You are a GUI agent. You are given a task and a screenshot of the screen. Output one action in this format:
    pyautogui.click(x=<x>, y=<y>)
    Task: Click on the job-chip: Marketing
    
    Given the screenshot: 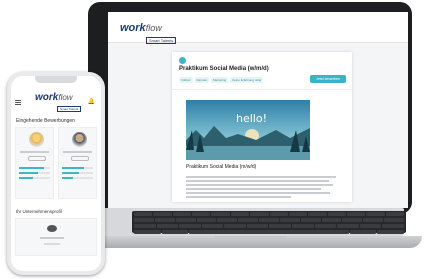 What is the action you would take?
    pyautogui.click(x=220, y=80)
    